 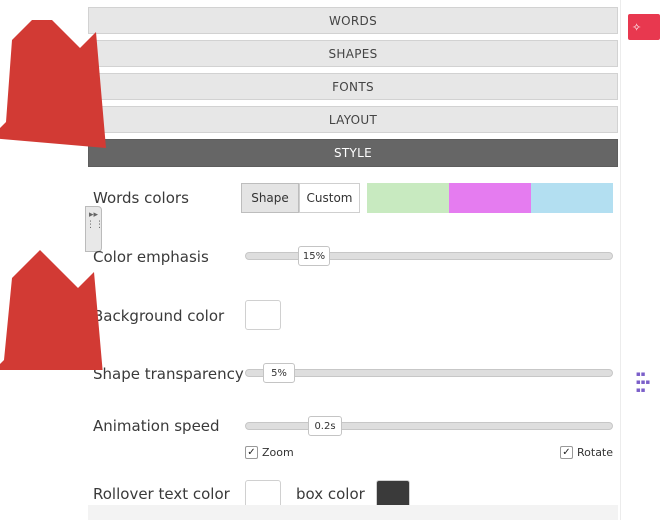 I want to click on rollover-text-color-label: Rollover text color, so click(x=161, y=494).